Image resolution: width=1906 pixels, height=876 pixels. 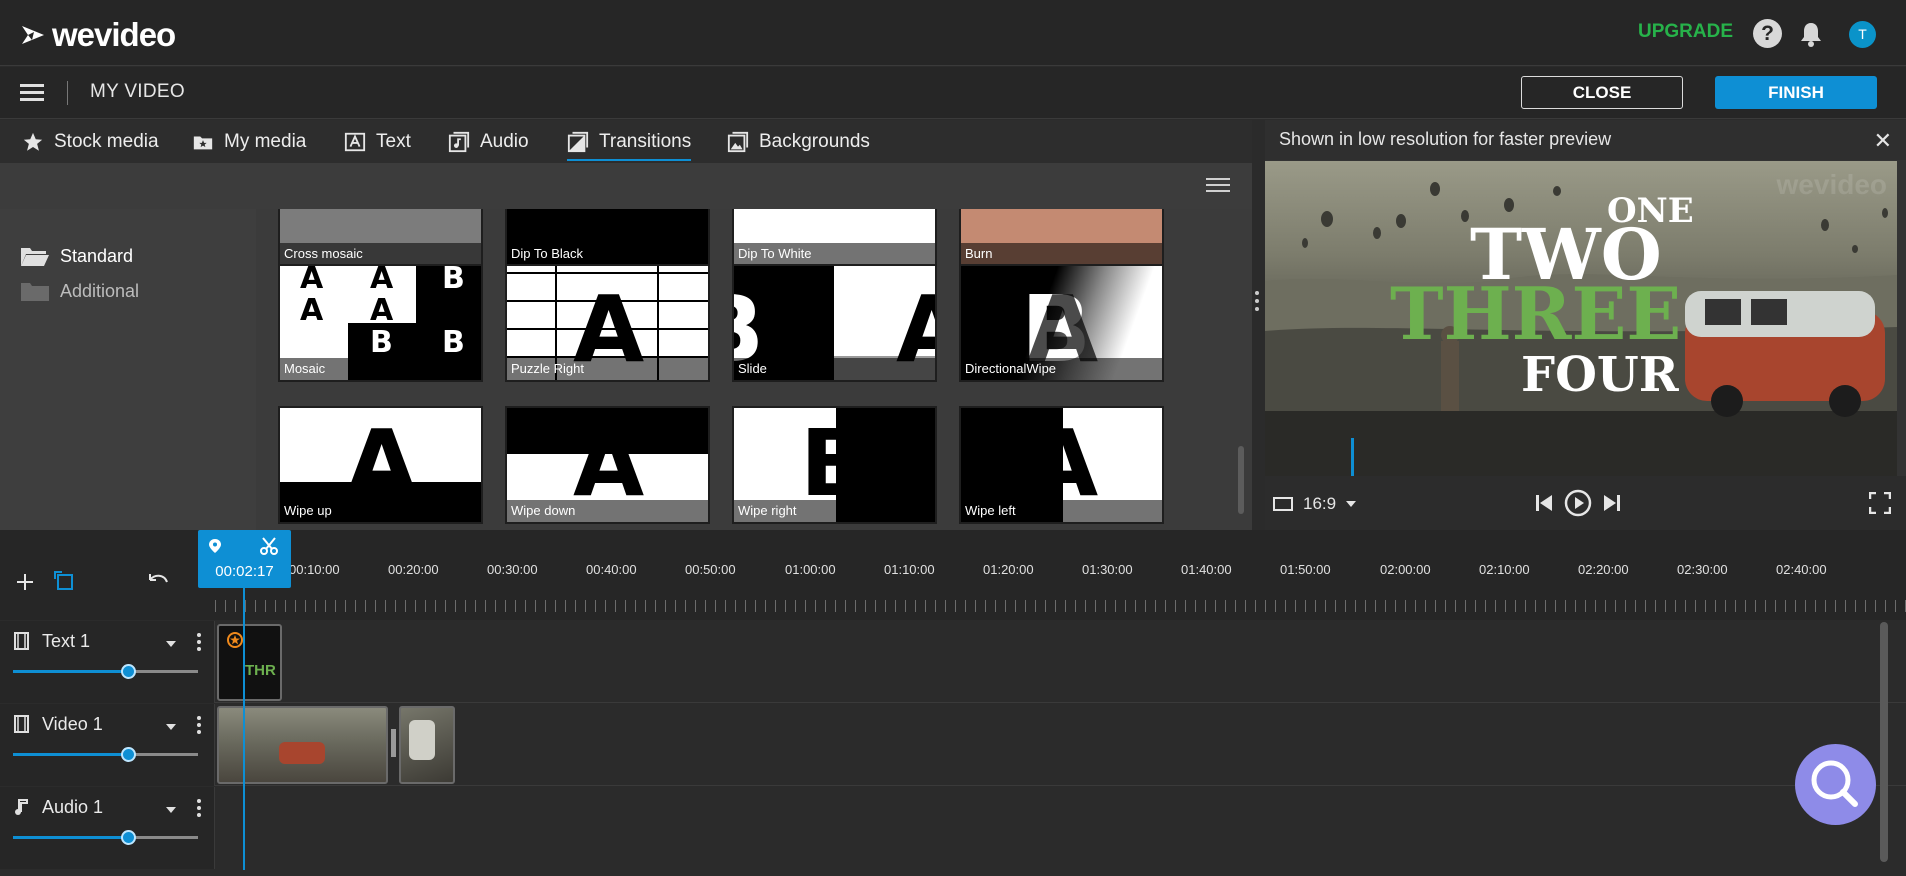 I want to click on play-icon, so click(x=1578, y=503).